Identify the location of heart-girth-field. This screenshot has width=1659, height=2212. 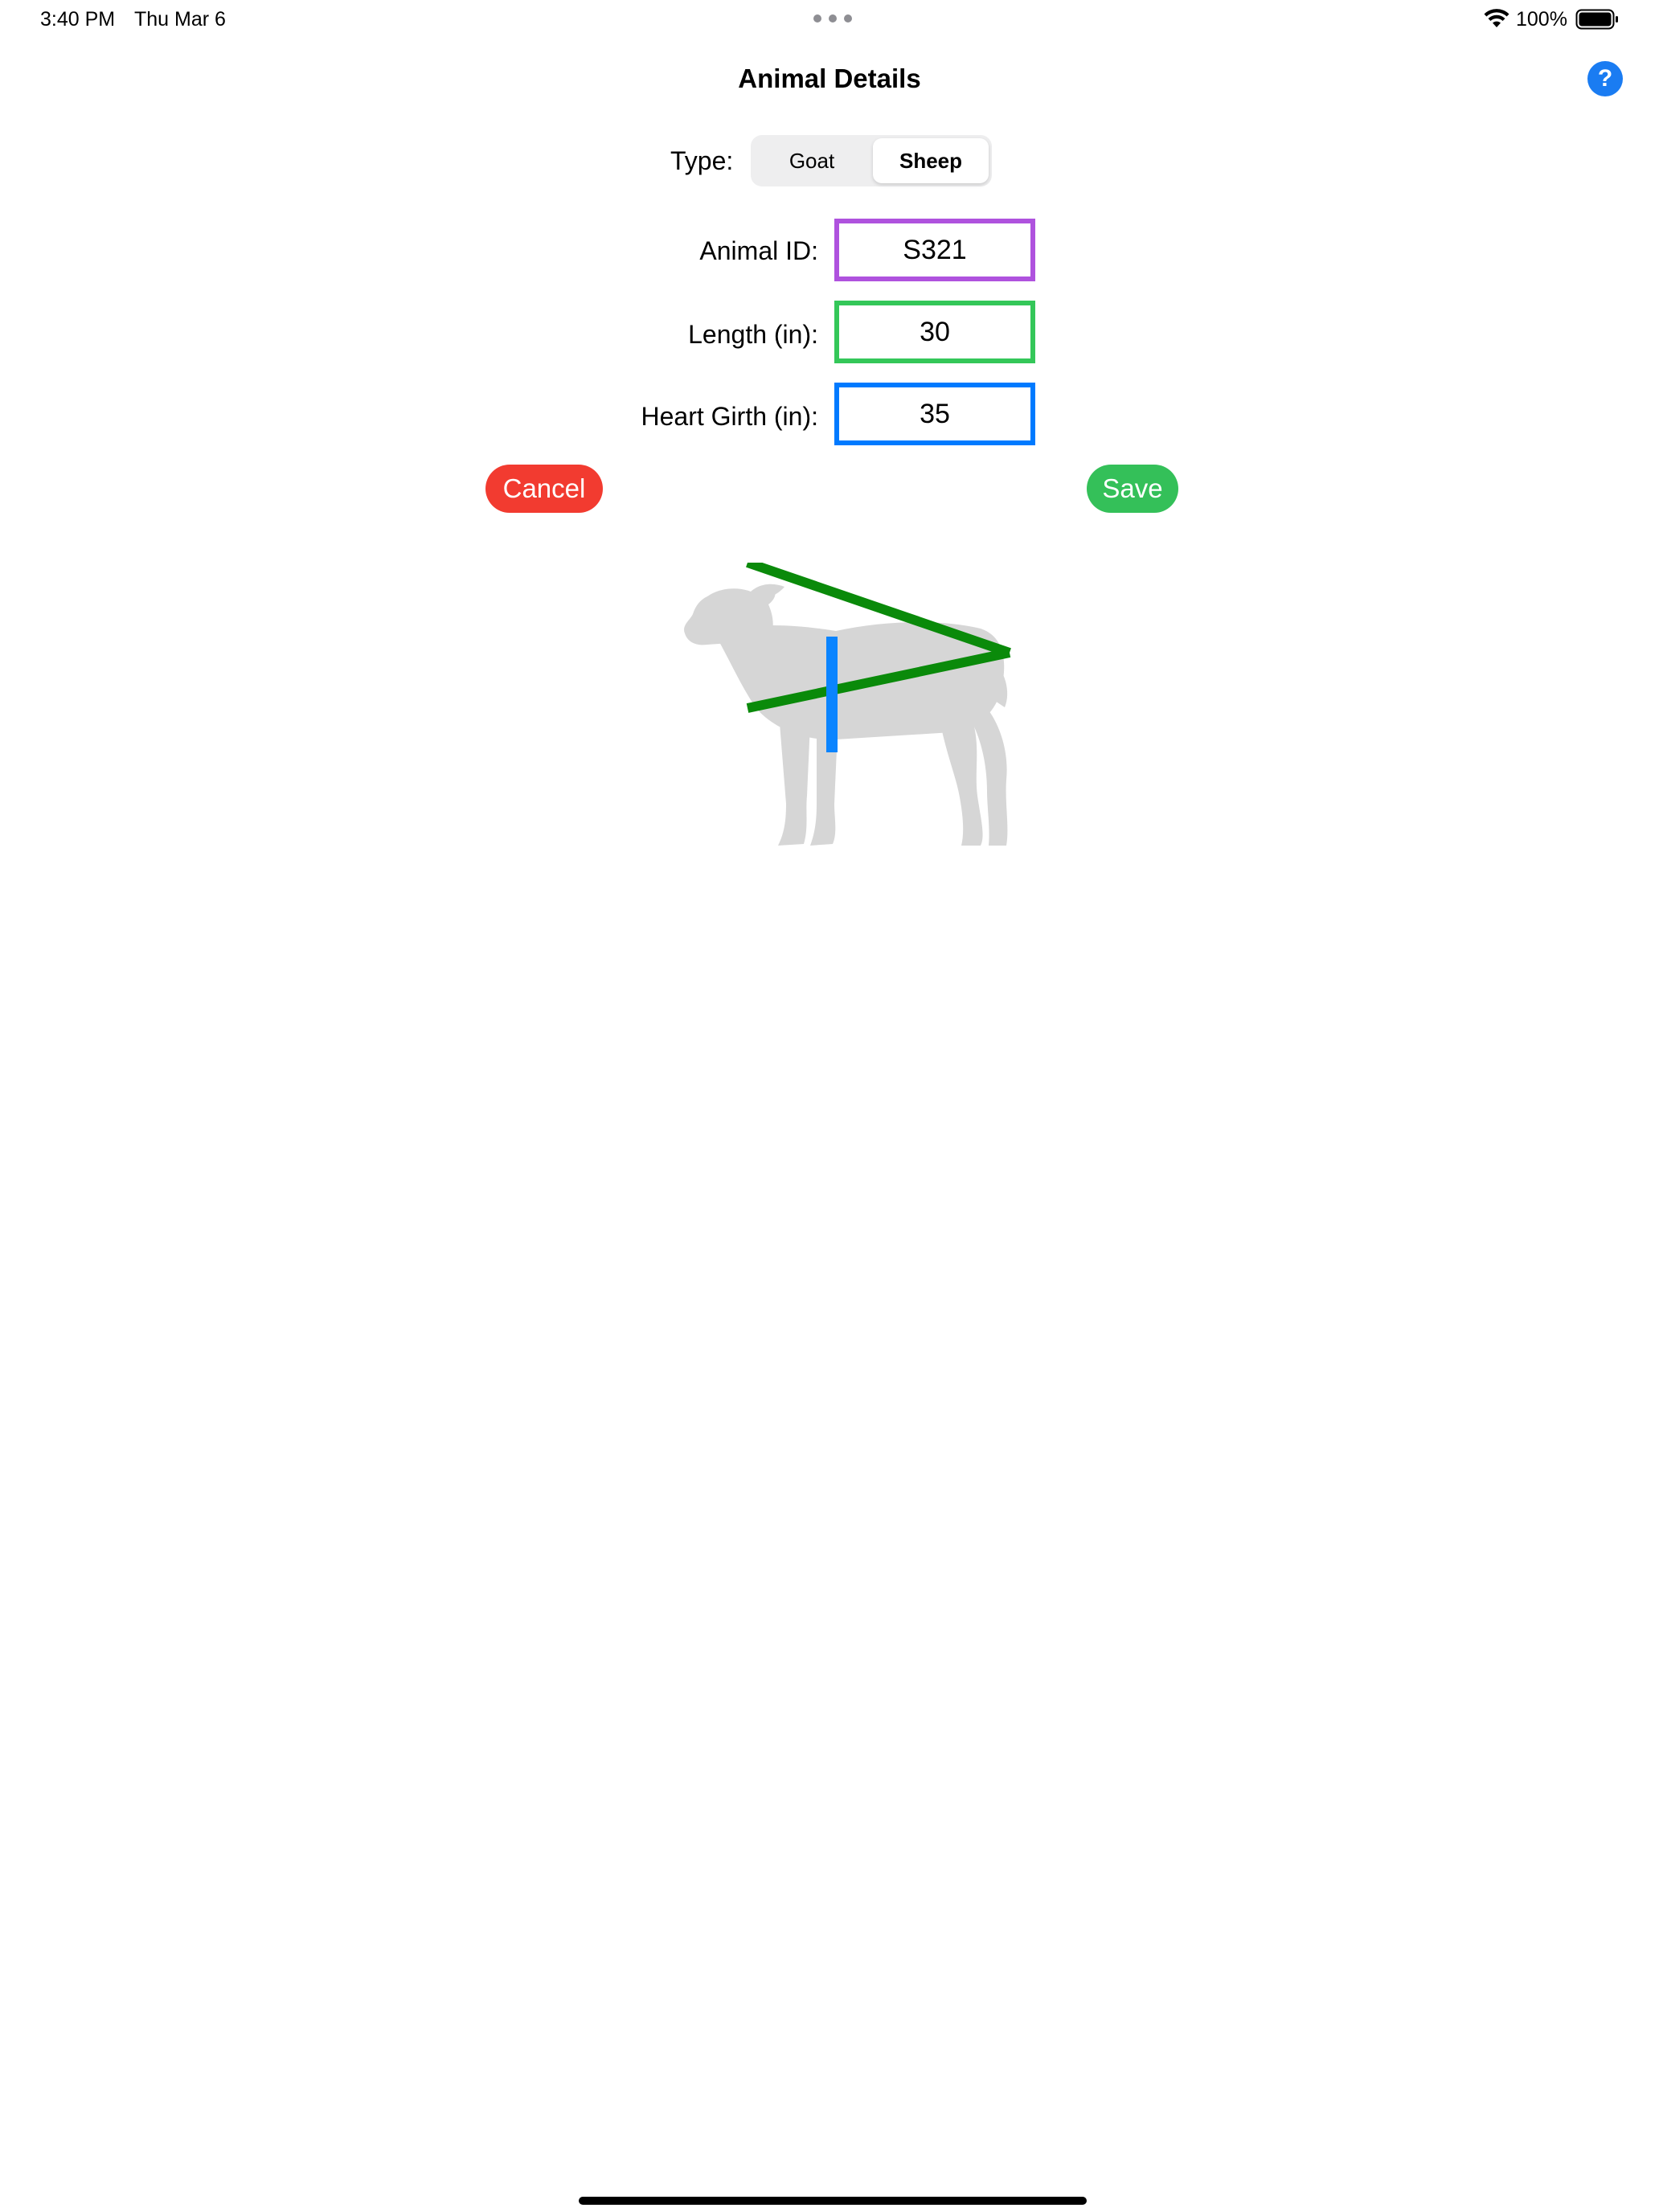
(934, 414).